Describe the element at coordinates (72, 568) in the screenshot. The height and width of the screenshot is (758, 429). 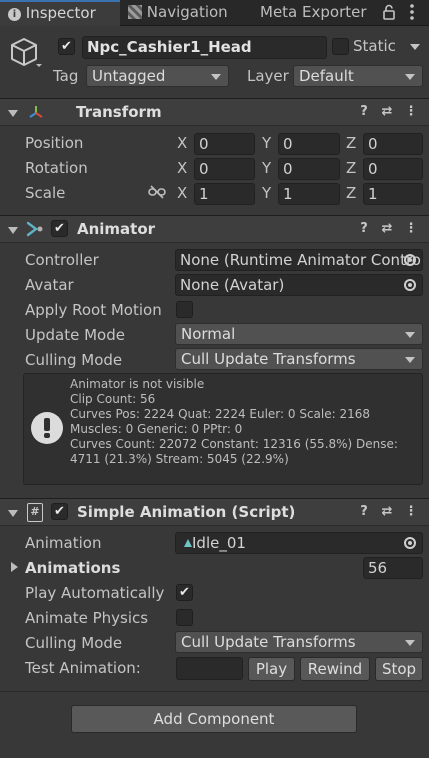
I see `animations-label: Animations` at that location.